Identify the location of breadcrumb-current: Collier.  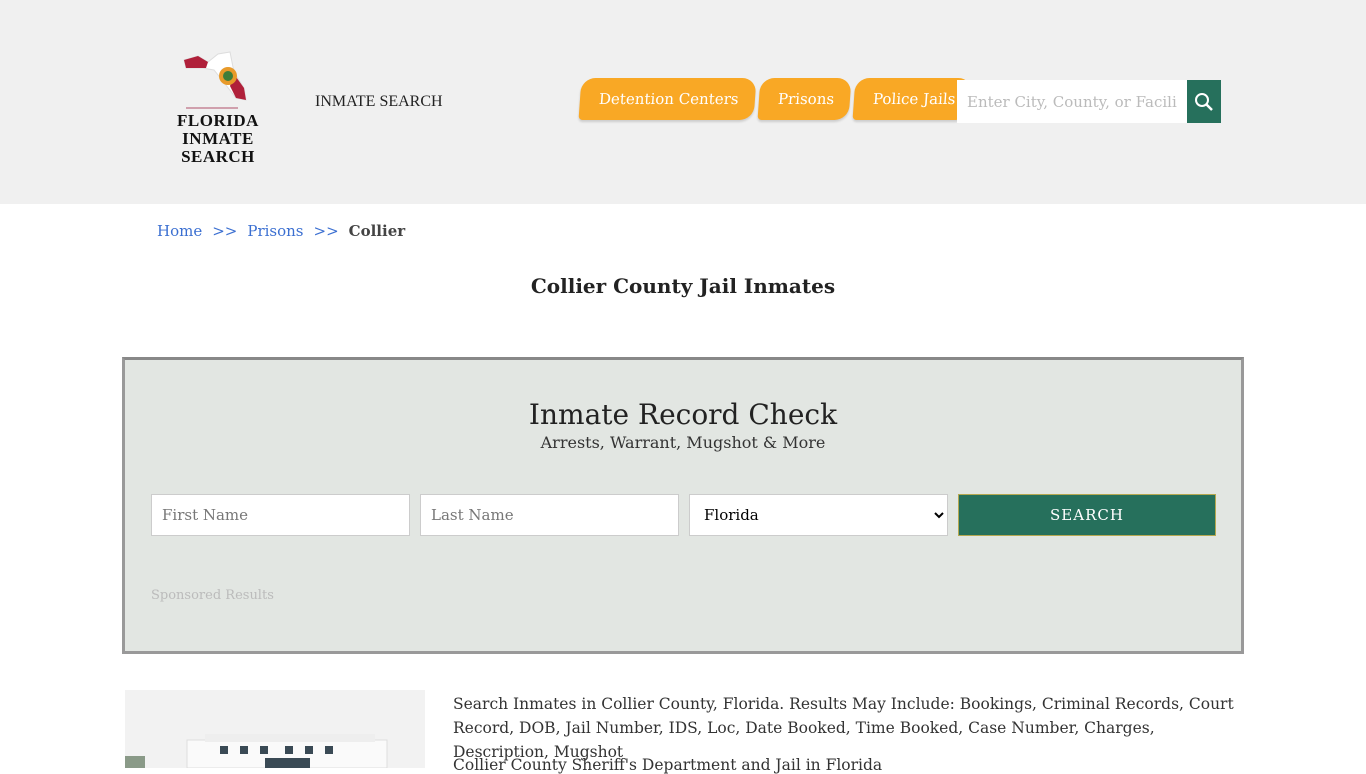
(377, 231).